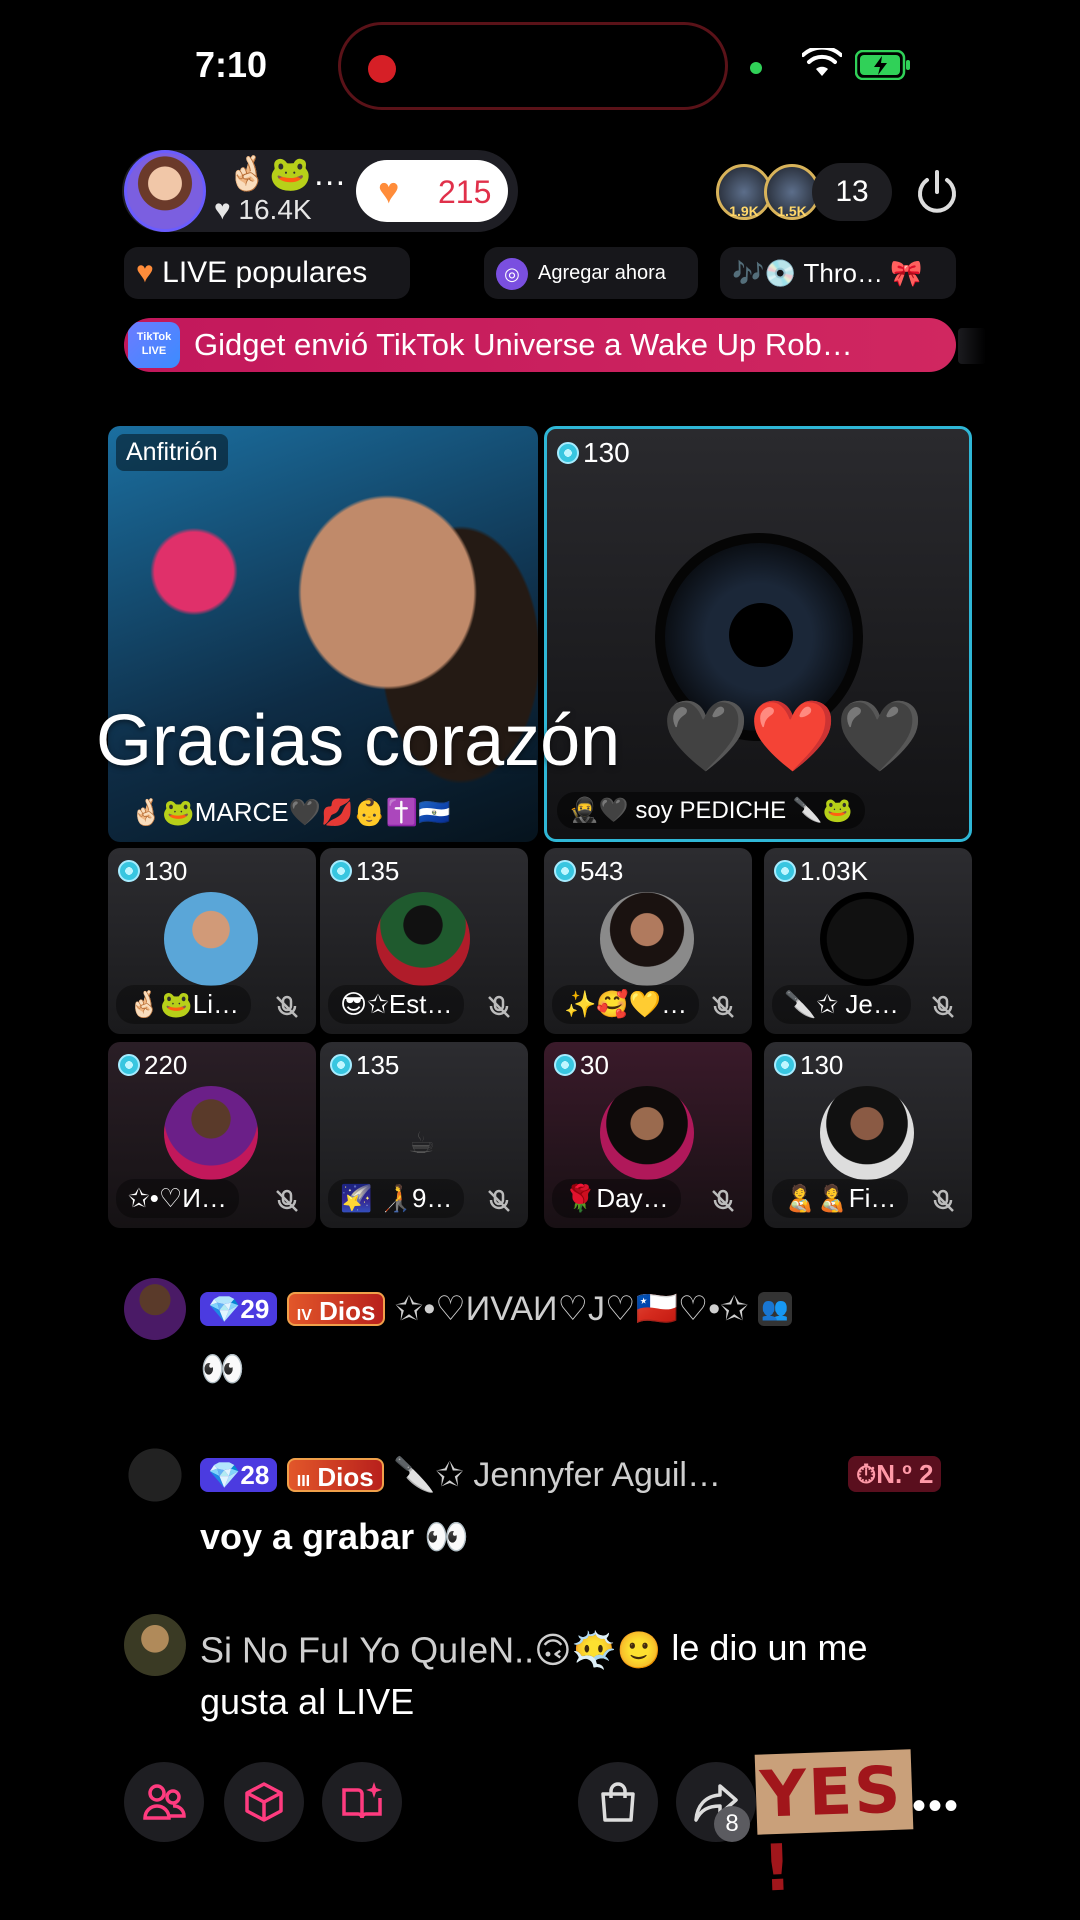 The image size is (1080, 1920). Describe the element at coordinates (154, 345) in the screenshot. I see `tiktok-live-badge-icon: TikTok LIVE` at that location.